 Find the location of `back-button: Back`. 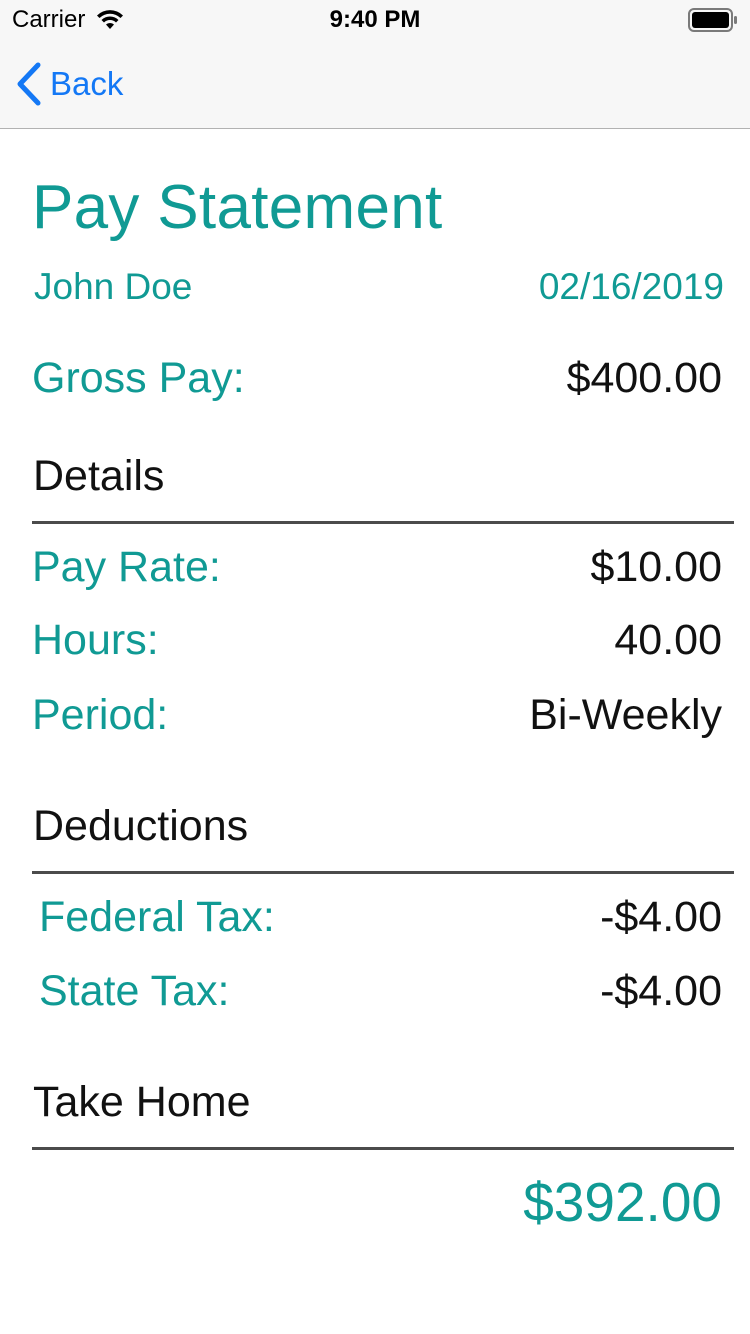

back-button: Back is located at coordinates (68, 84).